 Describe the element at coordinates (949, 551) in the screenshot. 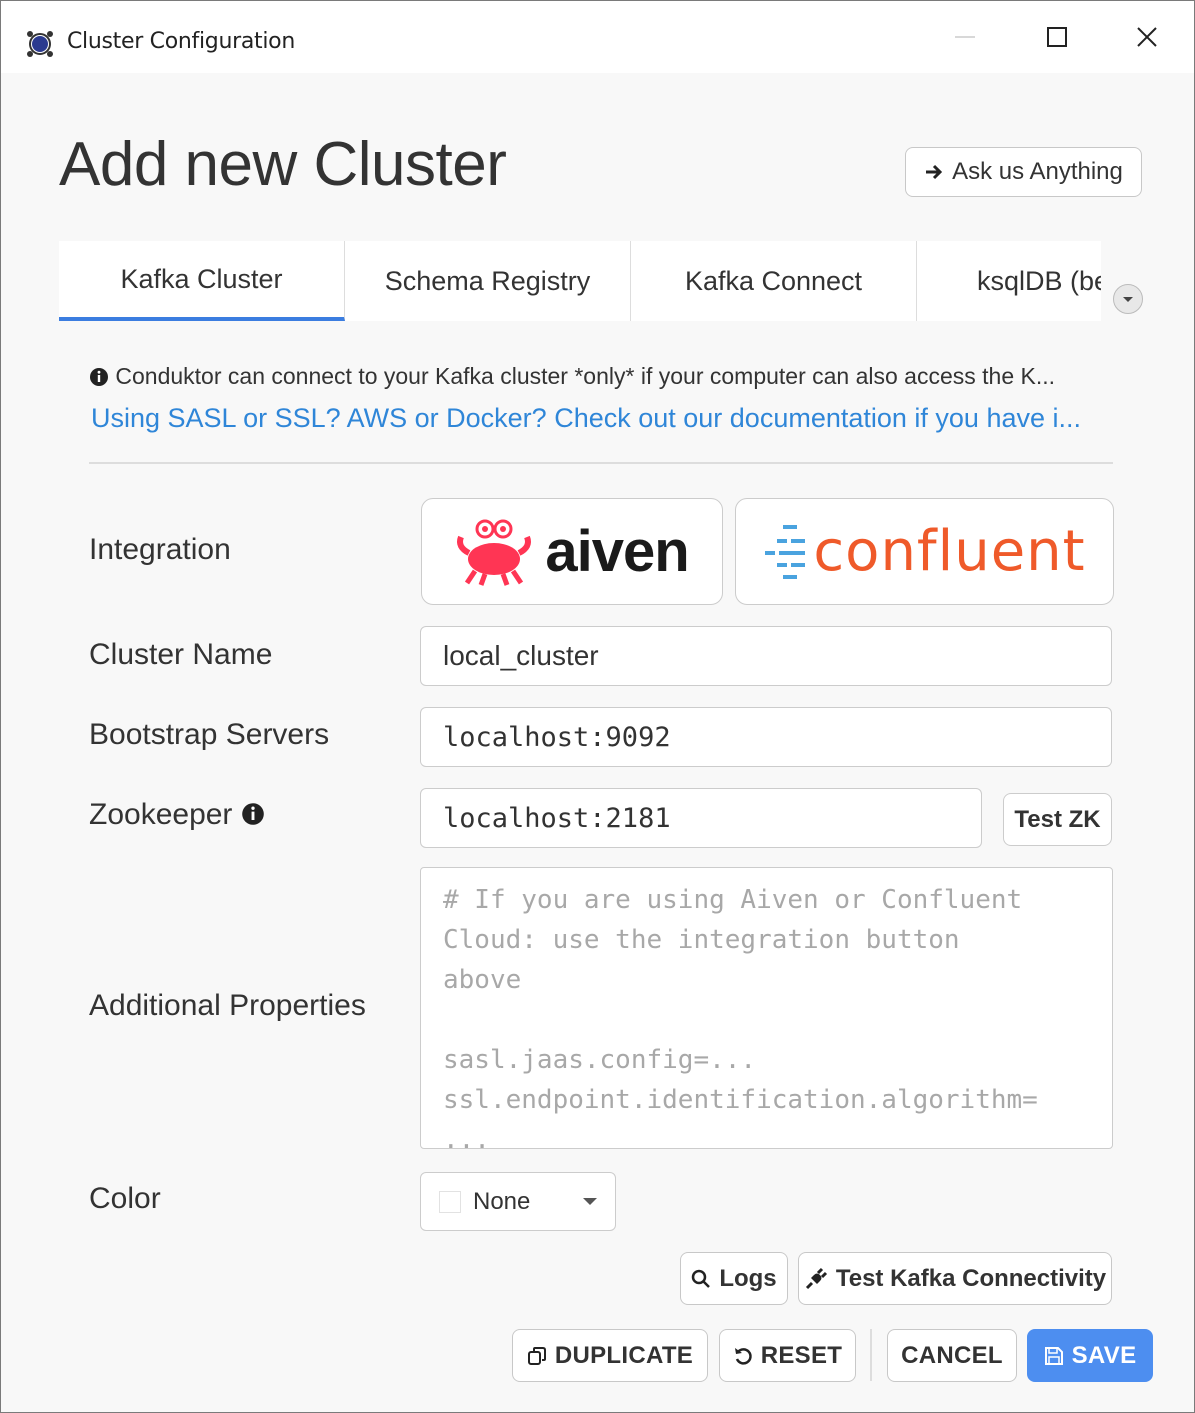

I see `confluent-logo-text: confluent` at that location.